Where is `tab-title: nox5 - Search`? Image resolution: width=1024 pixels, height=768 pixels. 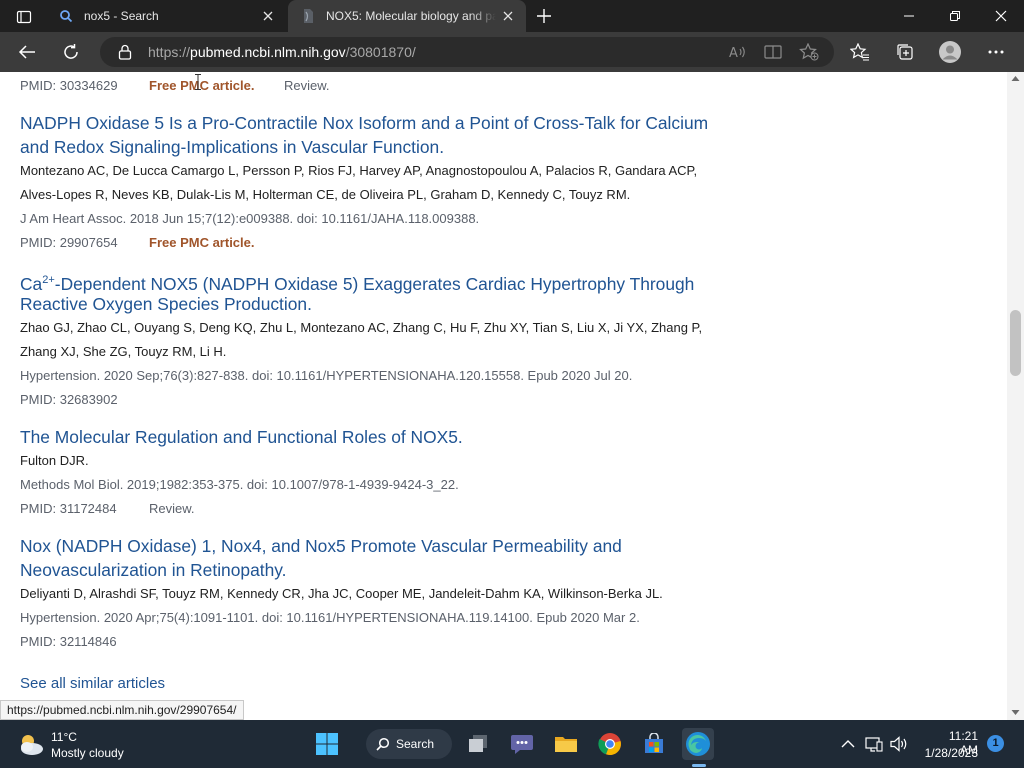 tab-title: nox5 - Search is located at coordinates (121, 16).